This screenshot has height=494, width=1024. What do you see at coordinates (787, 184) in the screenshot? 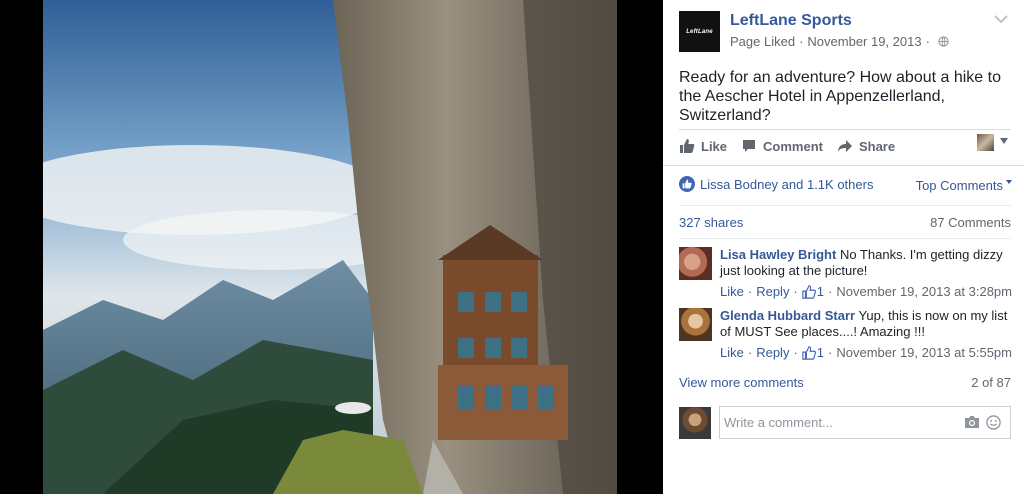
I see `reactions-text: Lissa Bodney and 1.1K others` at bounding box center [787, 184].